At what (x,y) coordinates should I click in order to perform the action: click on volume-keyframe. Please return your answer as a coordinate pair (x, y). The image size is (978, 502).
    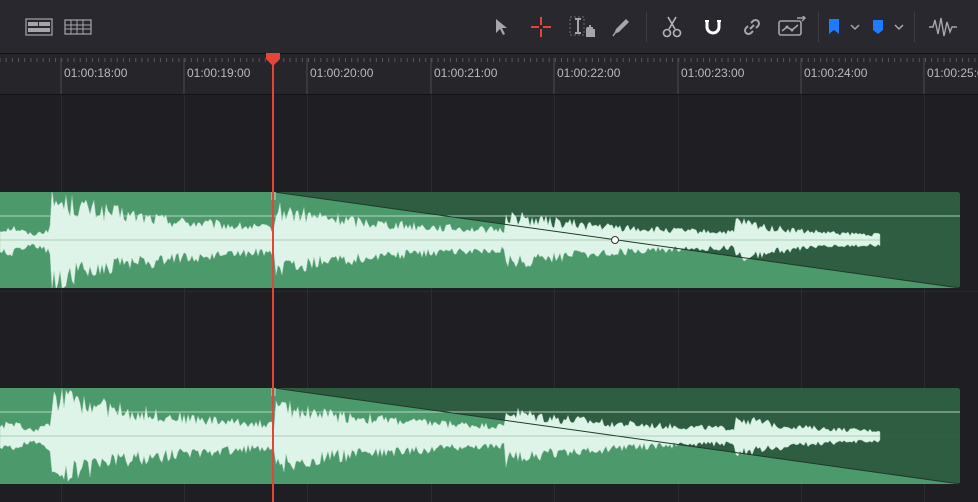
    Looking at the image, I should click on (615, 240).